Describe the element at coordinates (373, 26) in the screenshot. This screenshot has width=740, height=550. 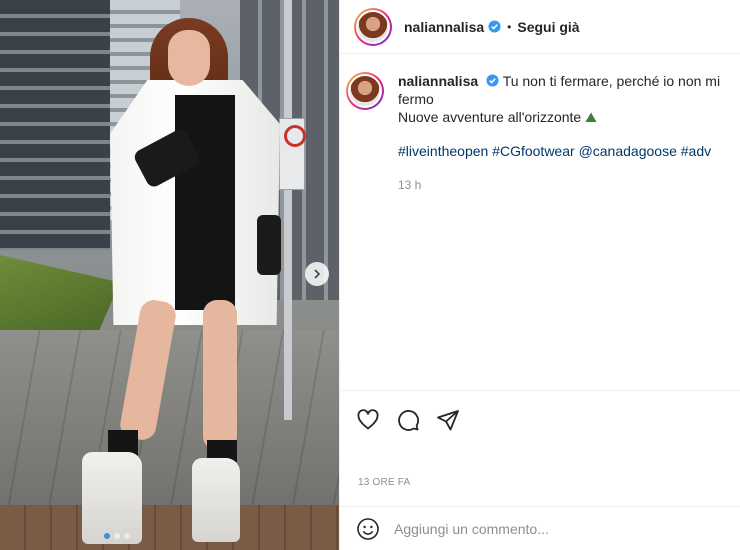
I see `avatar` at that location.